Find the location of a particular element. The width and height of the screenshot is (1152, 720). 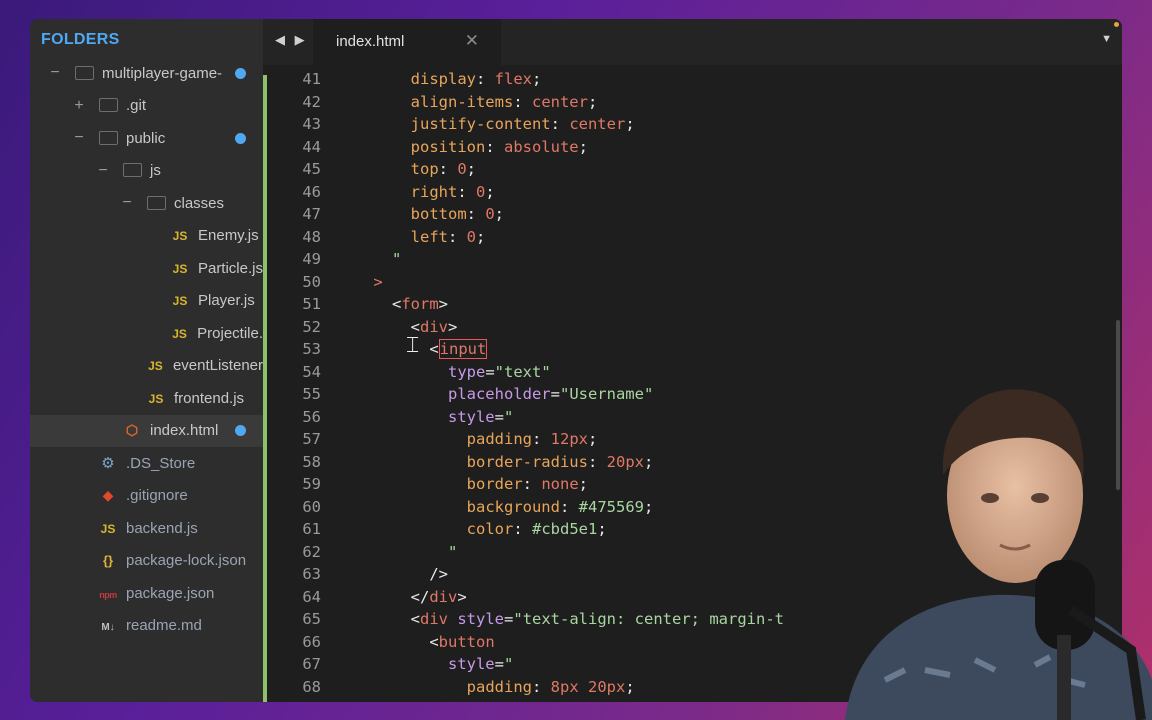

line-number: 46 is located at coordinates (311, 191).